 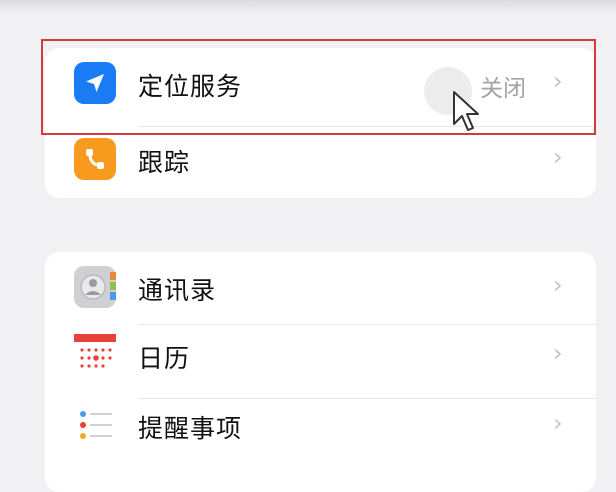 What do you see at coordinates (466, 111) in the screenshot?
I see `mouse-cursor-icon` at bounding box center [466, 111].